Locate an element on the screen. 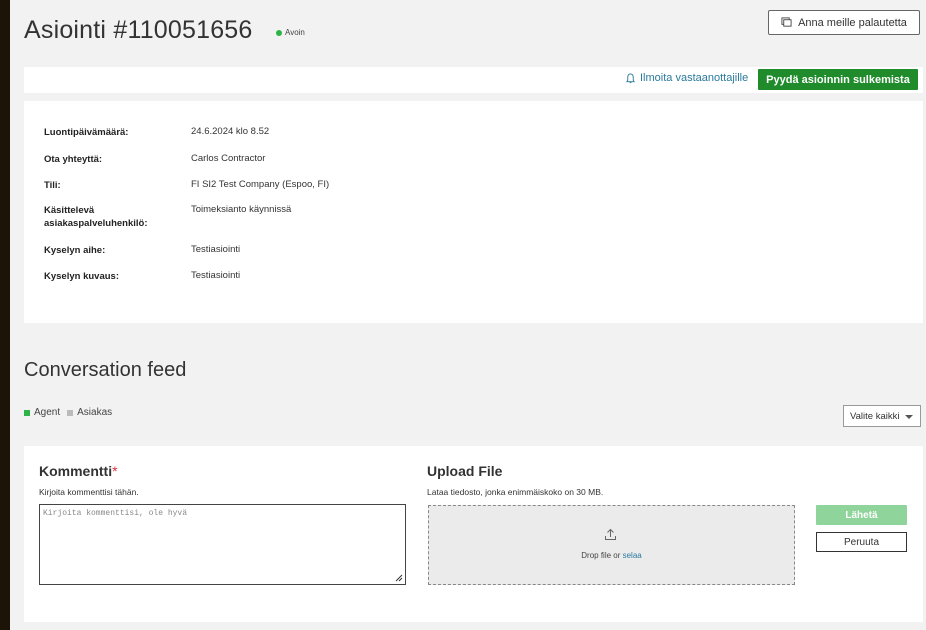 The height and width of the screenshot is (630, 926). filter-select-label: Valite kaikki is located at coordinates (875, 416).